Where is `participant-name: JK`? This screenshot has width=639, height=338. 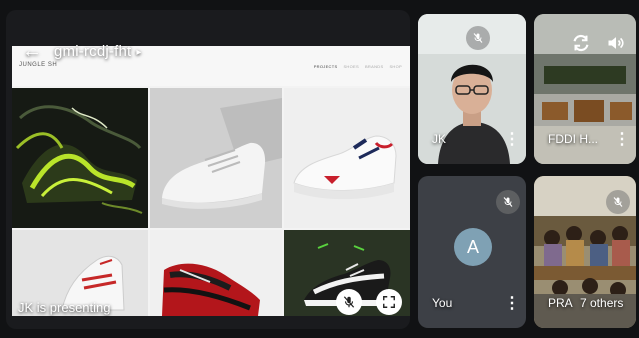 participant-name: JK is located at coordinates (439, 139).